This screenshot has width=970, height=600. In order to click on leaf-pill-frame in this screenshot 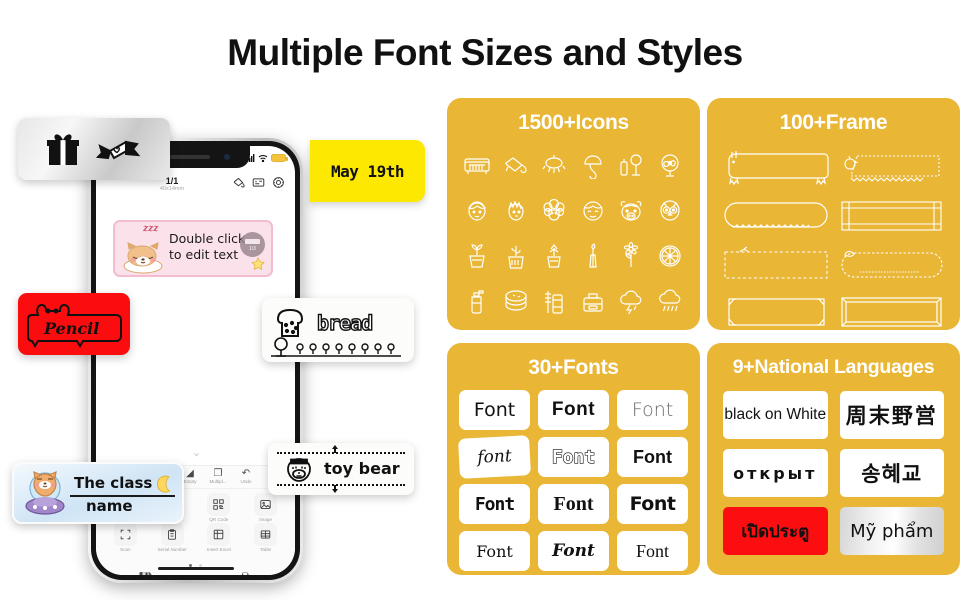, I will do `click(891, 264)`.